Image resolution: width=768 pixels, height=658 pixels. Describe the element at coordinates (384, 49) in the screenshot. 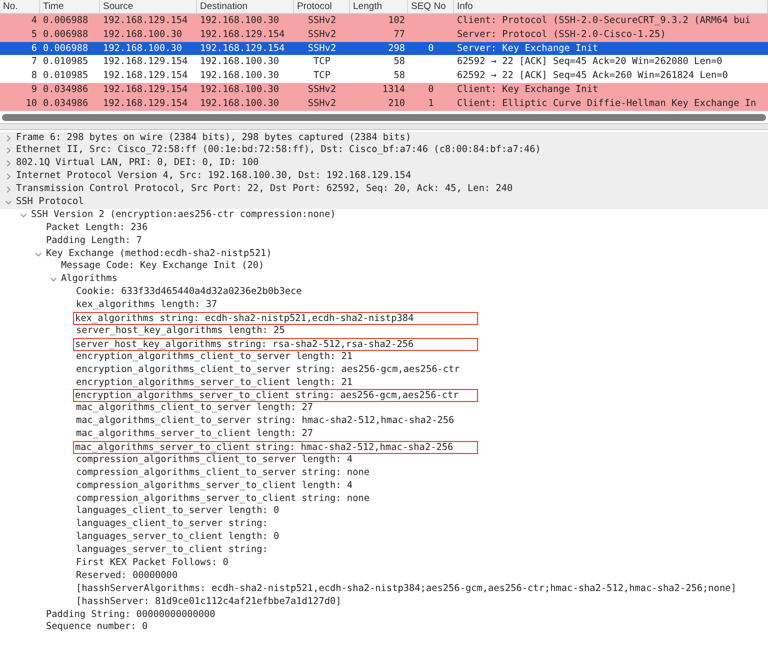

I see `packet-row: 6 0.006988 192.168.100.30 192.168.129.154 SSHv2 298 0 Server: Key Exchange Init` at that location.